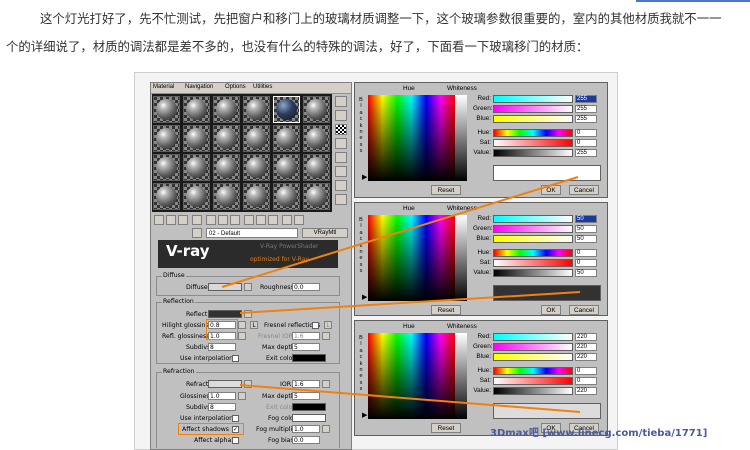 Image resolution: width=750 pixels, height=450 pixels. I want to click on diffuse-to-selector-line, so click(400, 232).